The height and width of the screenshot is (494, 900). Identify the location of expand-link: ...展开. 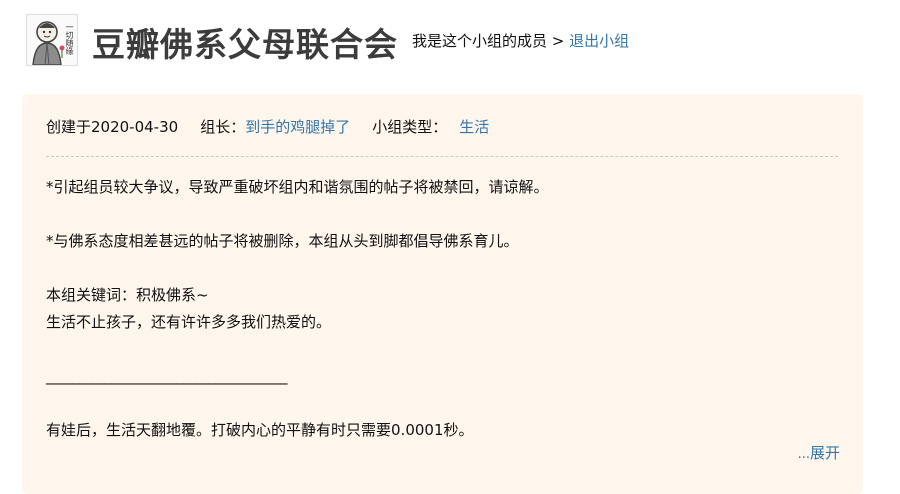
(819, 452).